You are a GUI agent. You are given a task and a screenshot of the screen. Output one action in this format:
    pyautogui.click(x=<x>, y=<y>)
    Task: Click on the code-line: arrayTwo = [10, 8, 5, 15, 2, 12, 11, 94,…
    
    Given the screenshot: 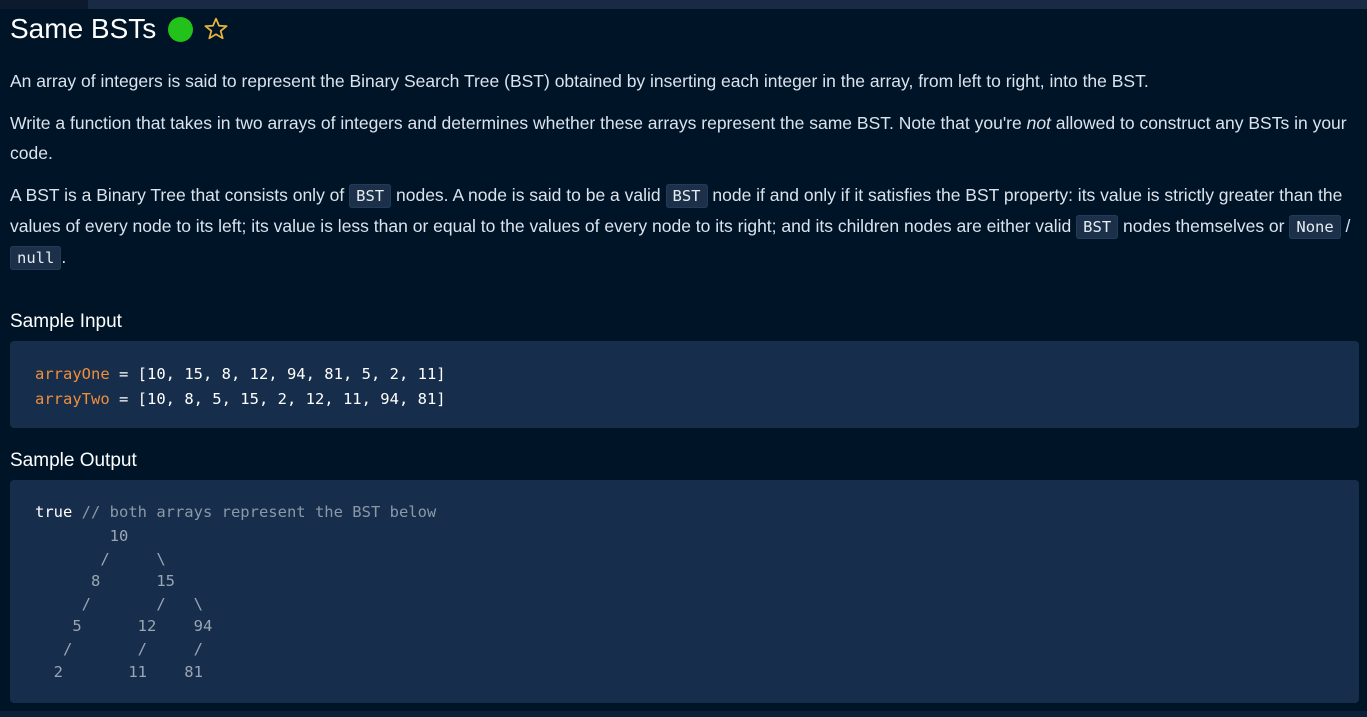 What is the action you would take?
    pyautogui.click(x=697, y=399)
    